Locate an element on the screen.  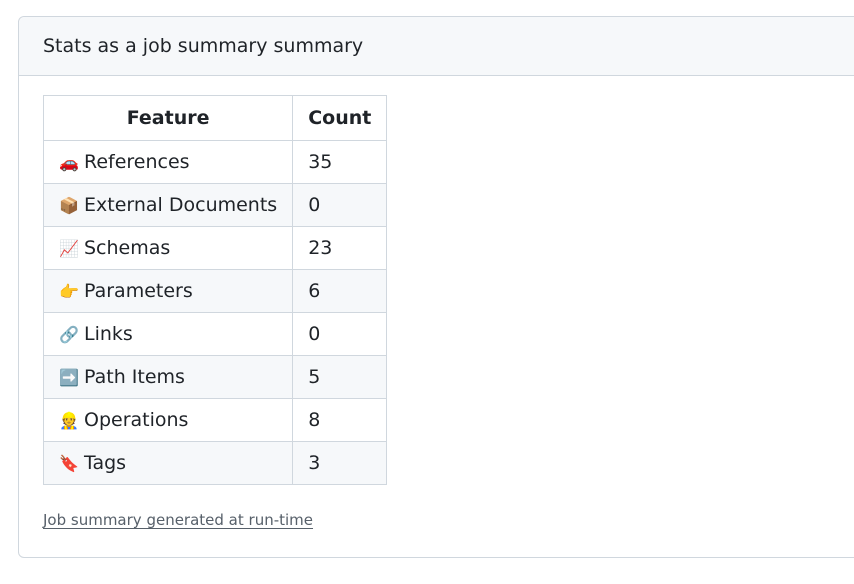
construction-worker-icon: 👷 is located at coordinates (69, 420).